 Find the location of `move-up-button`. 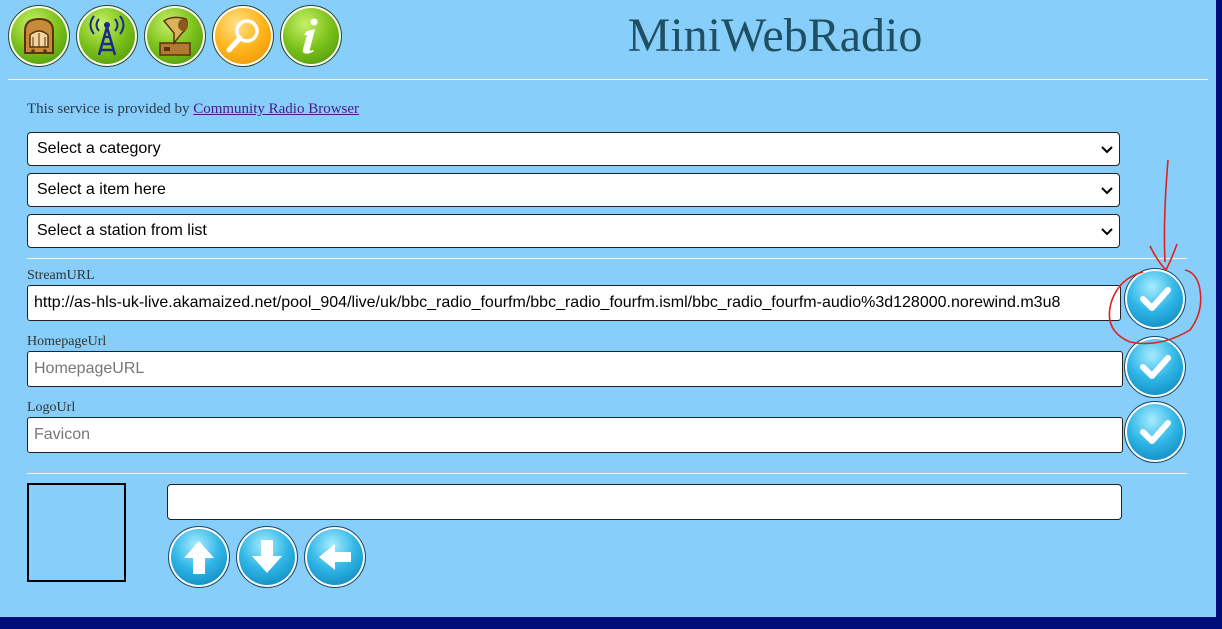

move-up-button is located at coordinates (199, 557).